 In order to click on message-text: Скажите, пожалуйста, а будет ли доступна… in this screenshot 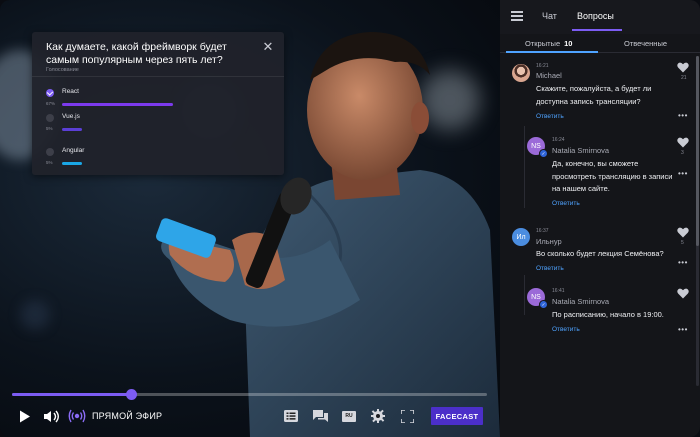, I will do `click(593, 95)`.